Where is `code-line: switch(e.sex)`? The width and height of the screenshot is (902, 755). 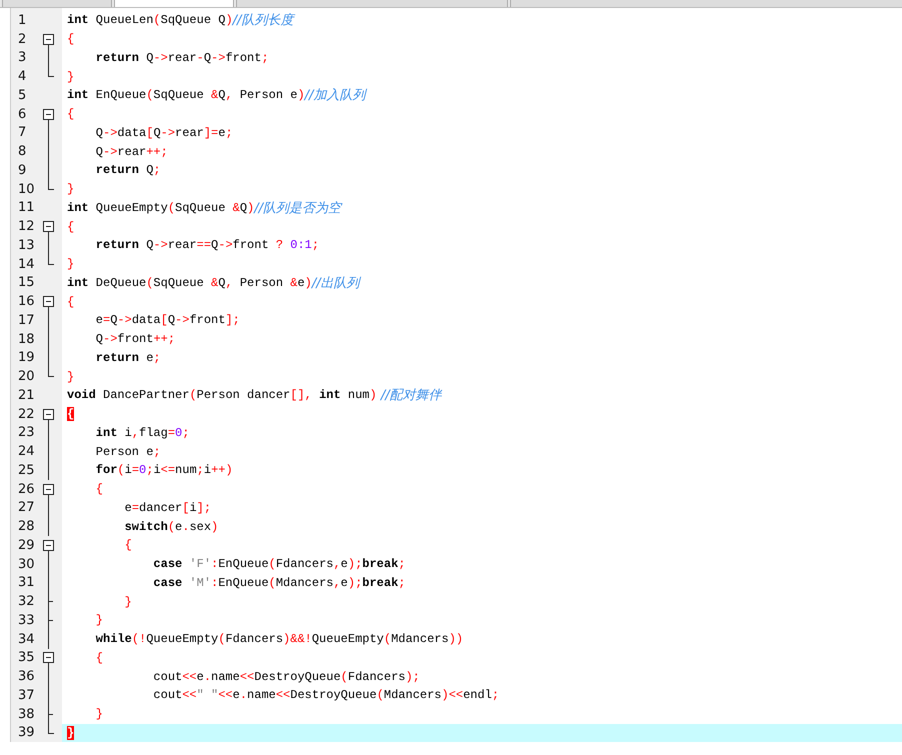 code-line: switch(e.sex) is located at coordinates (172, 527).